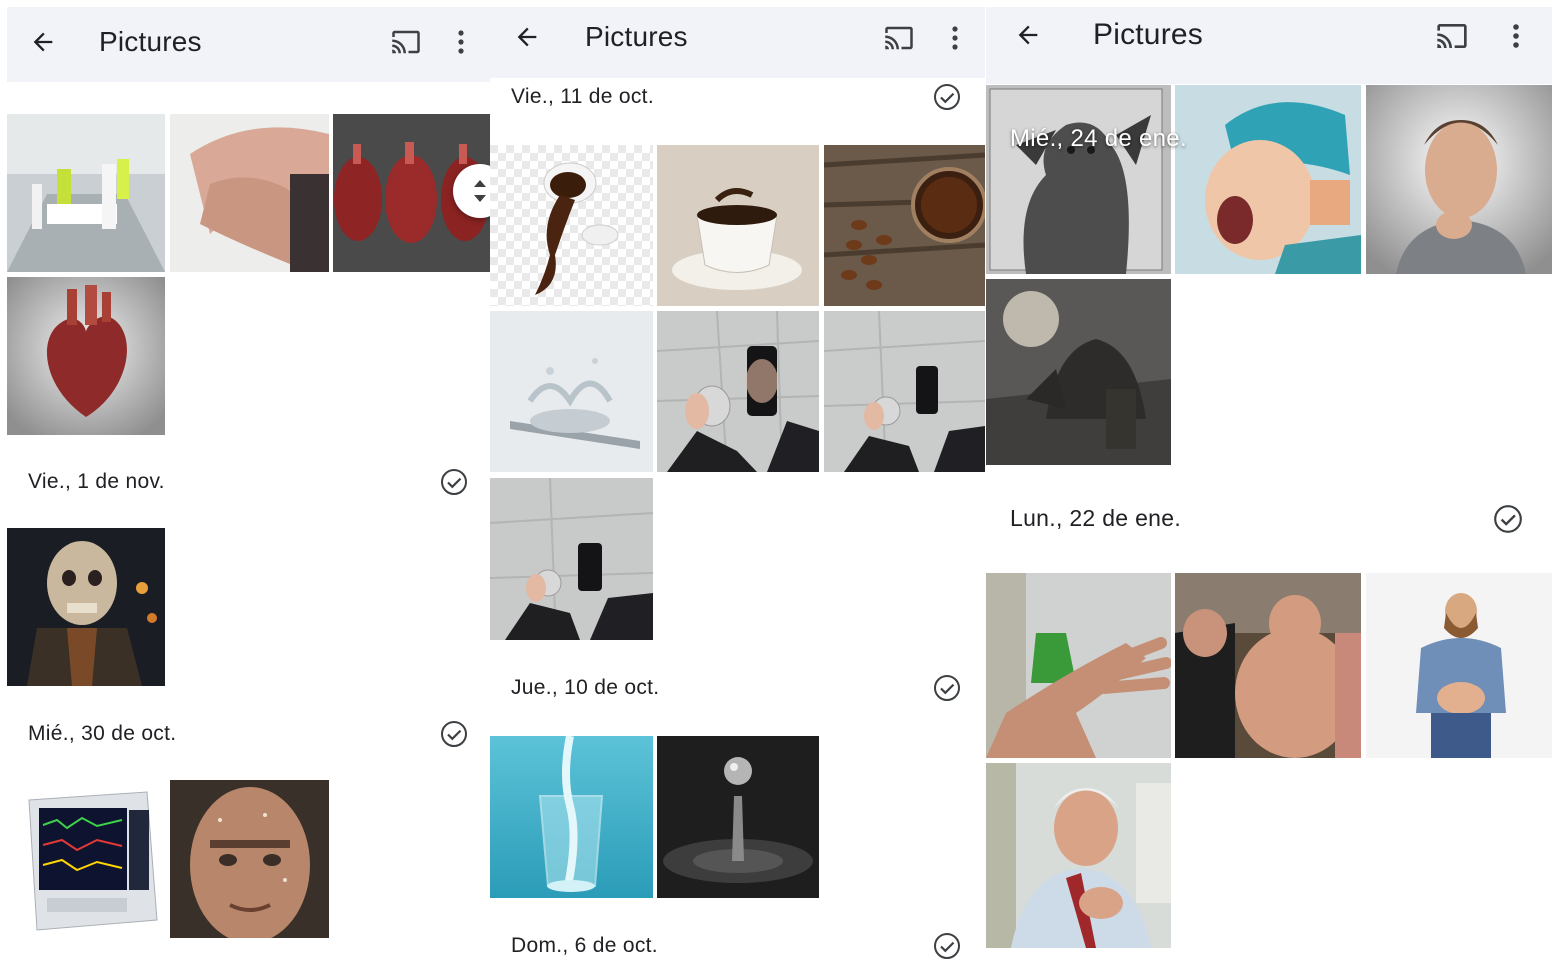  Describe the element at coordinates (585, 687) in the screenshot. I see `section-date: Jue., 10 de oct.` at that location.